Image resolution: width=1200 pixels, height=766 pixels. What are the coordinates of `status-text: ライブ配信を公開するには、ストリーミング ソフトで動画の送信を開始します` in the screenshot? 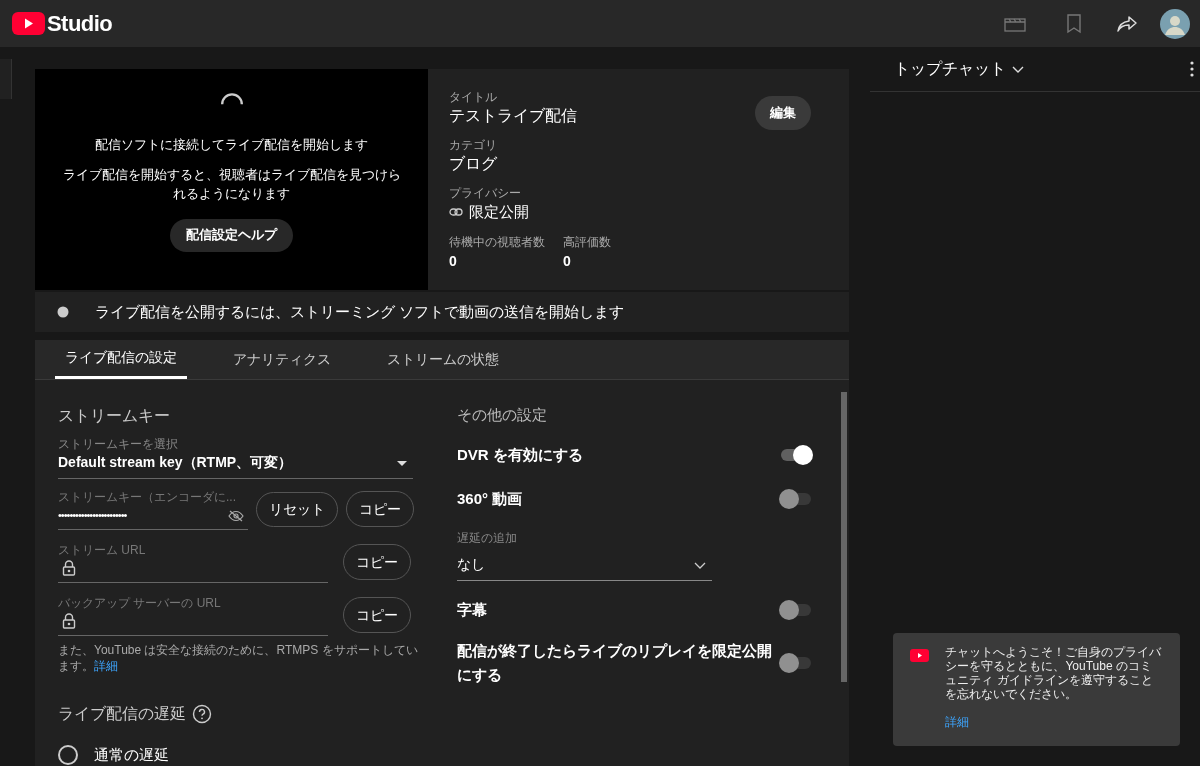 It's located at (360, 311).